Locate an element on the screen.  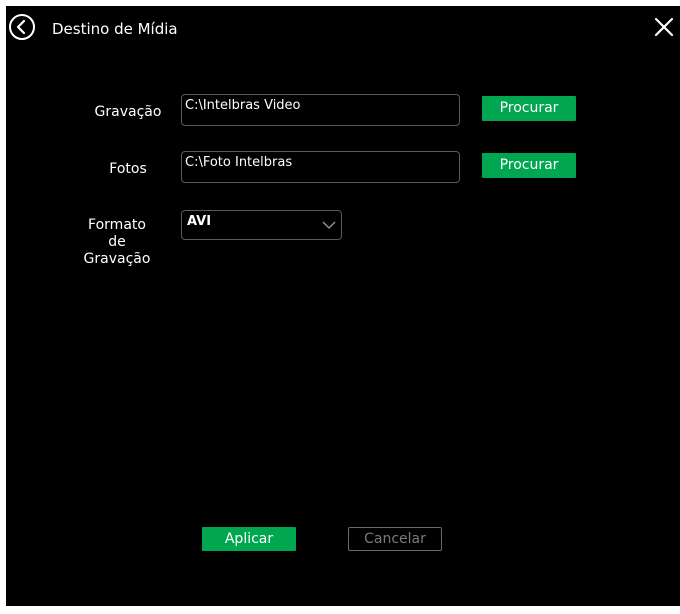
back-circle-icon is located at coordinates (22, 27).